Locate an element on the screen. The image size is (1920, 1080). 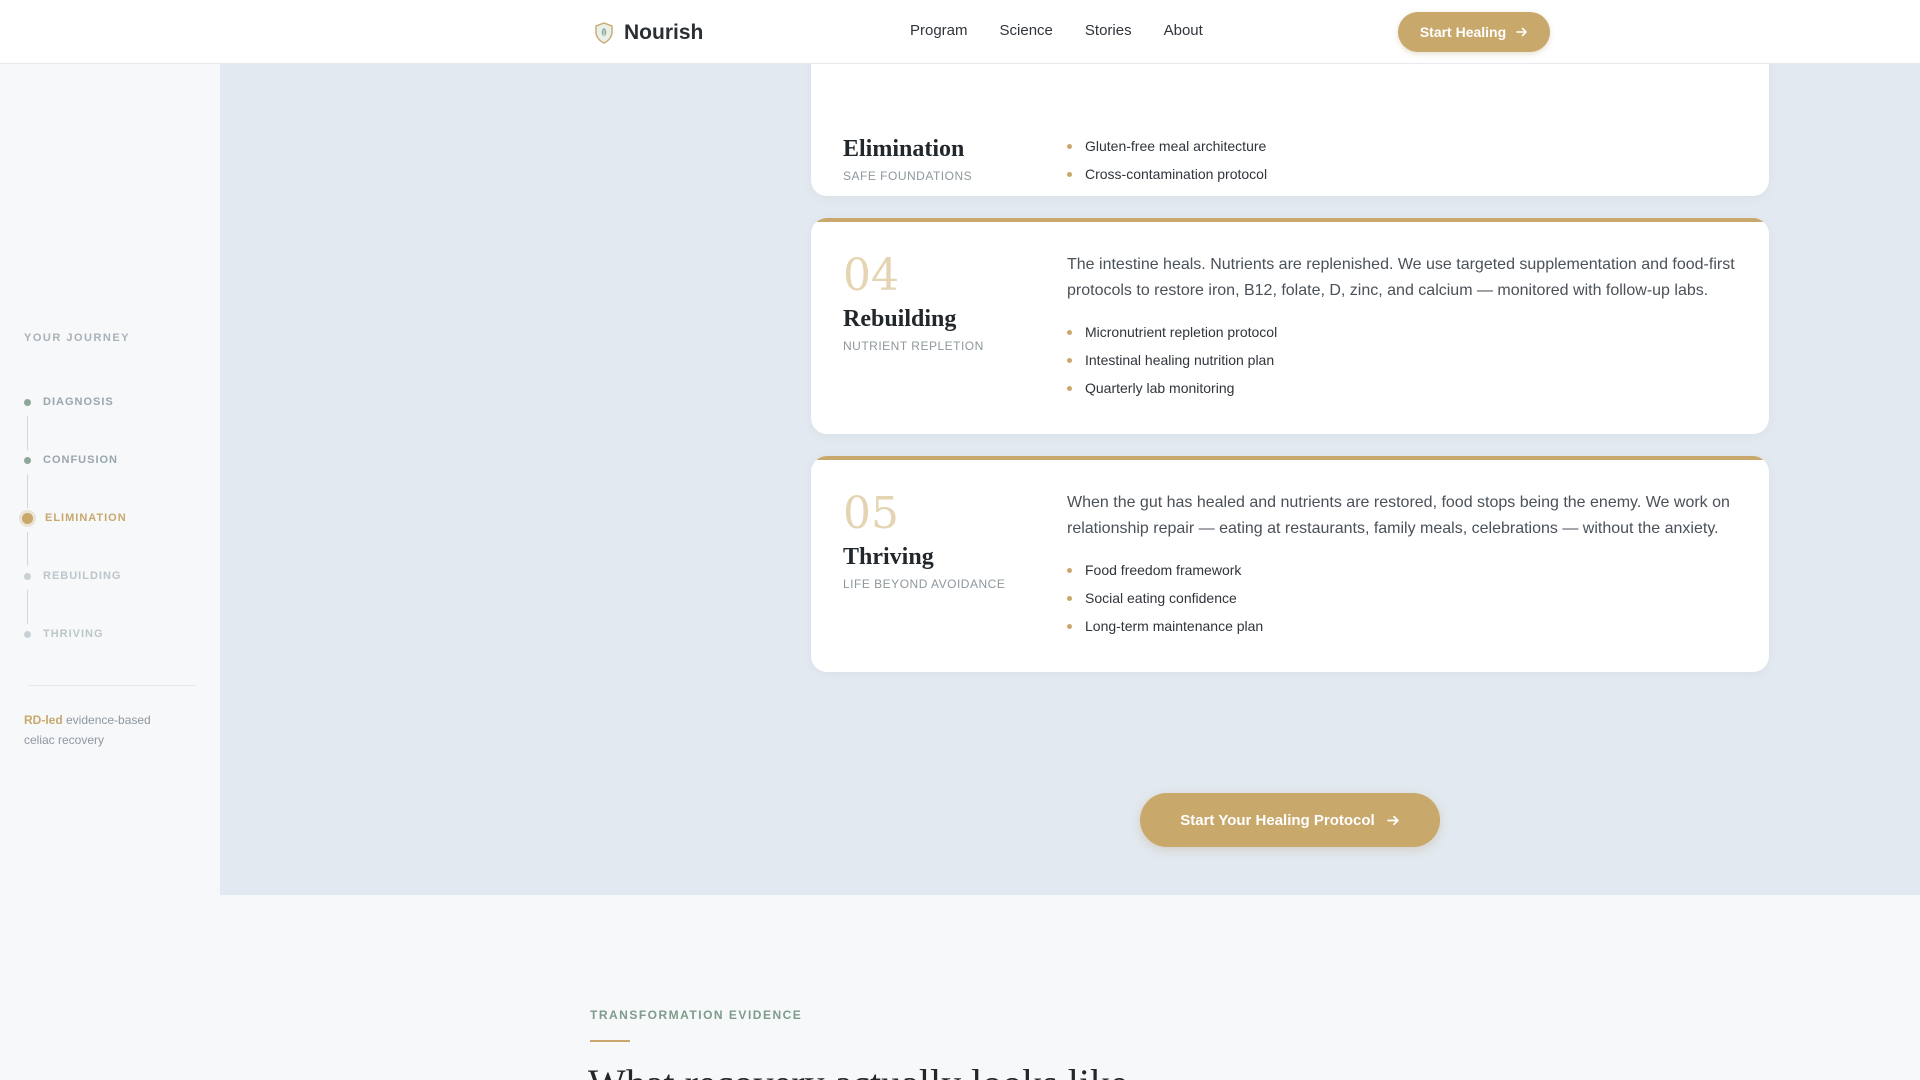
list-item: Micronutrient repletion protocol is located at coordinates (1407, 332).